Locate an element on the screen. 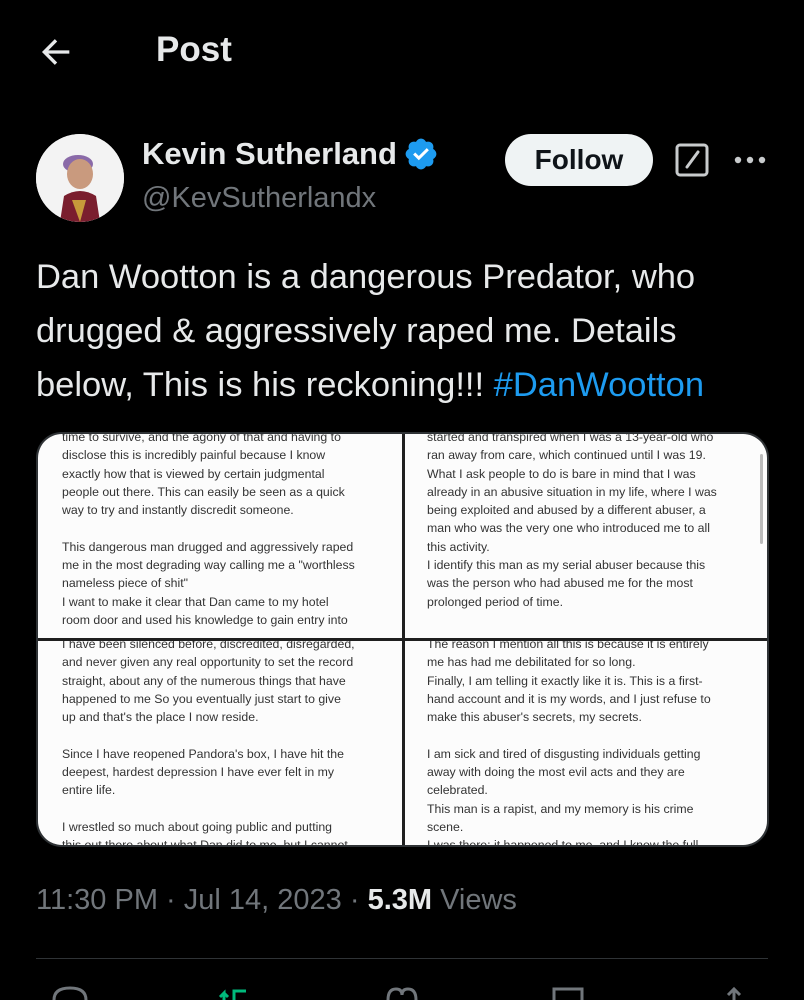 This screenshot has height=1000, width=804. more-horizontal-icon is located at coordinates (750, 160).